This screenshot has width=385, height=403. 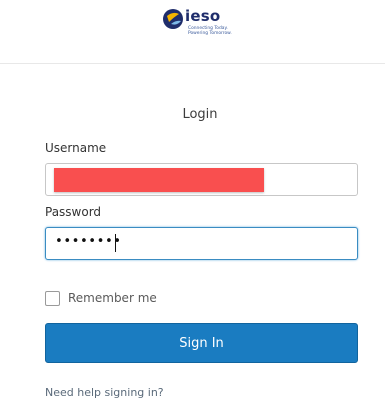 What do you see at coordinates (73, 212) in the screenshot?
I see `password-label: Password` at bounding box center [73, 212].